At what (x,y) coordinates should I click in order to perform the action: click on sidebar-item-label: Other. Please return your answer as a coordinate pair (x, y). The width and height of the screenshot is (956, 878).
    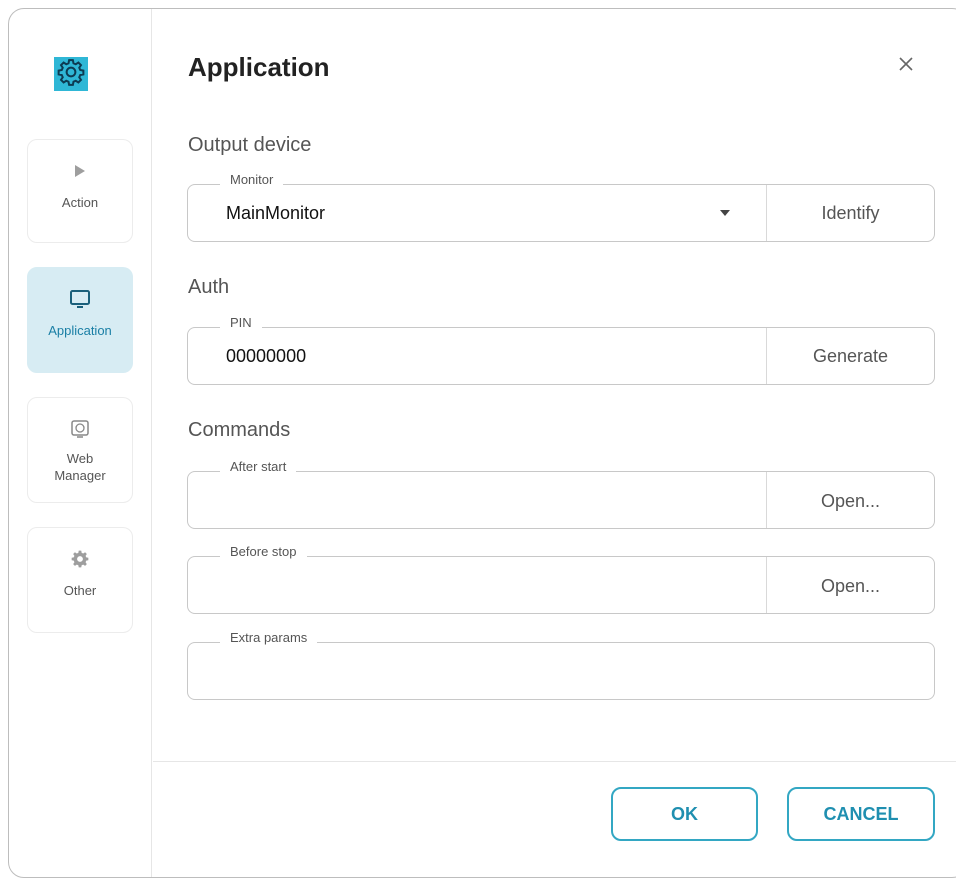
    Looking at the image, I should click on (80, 590).